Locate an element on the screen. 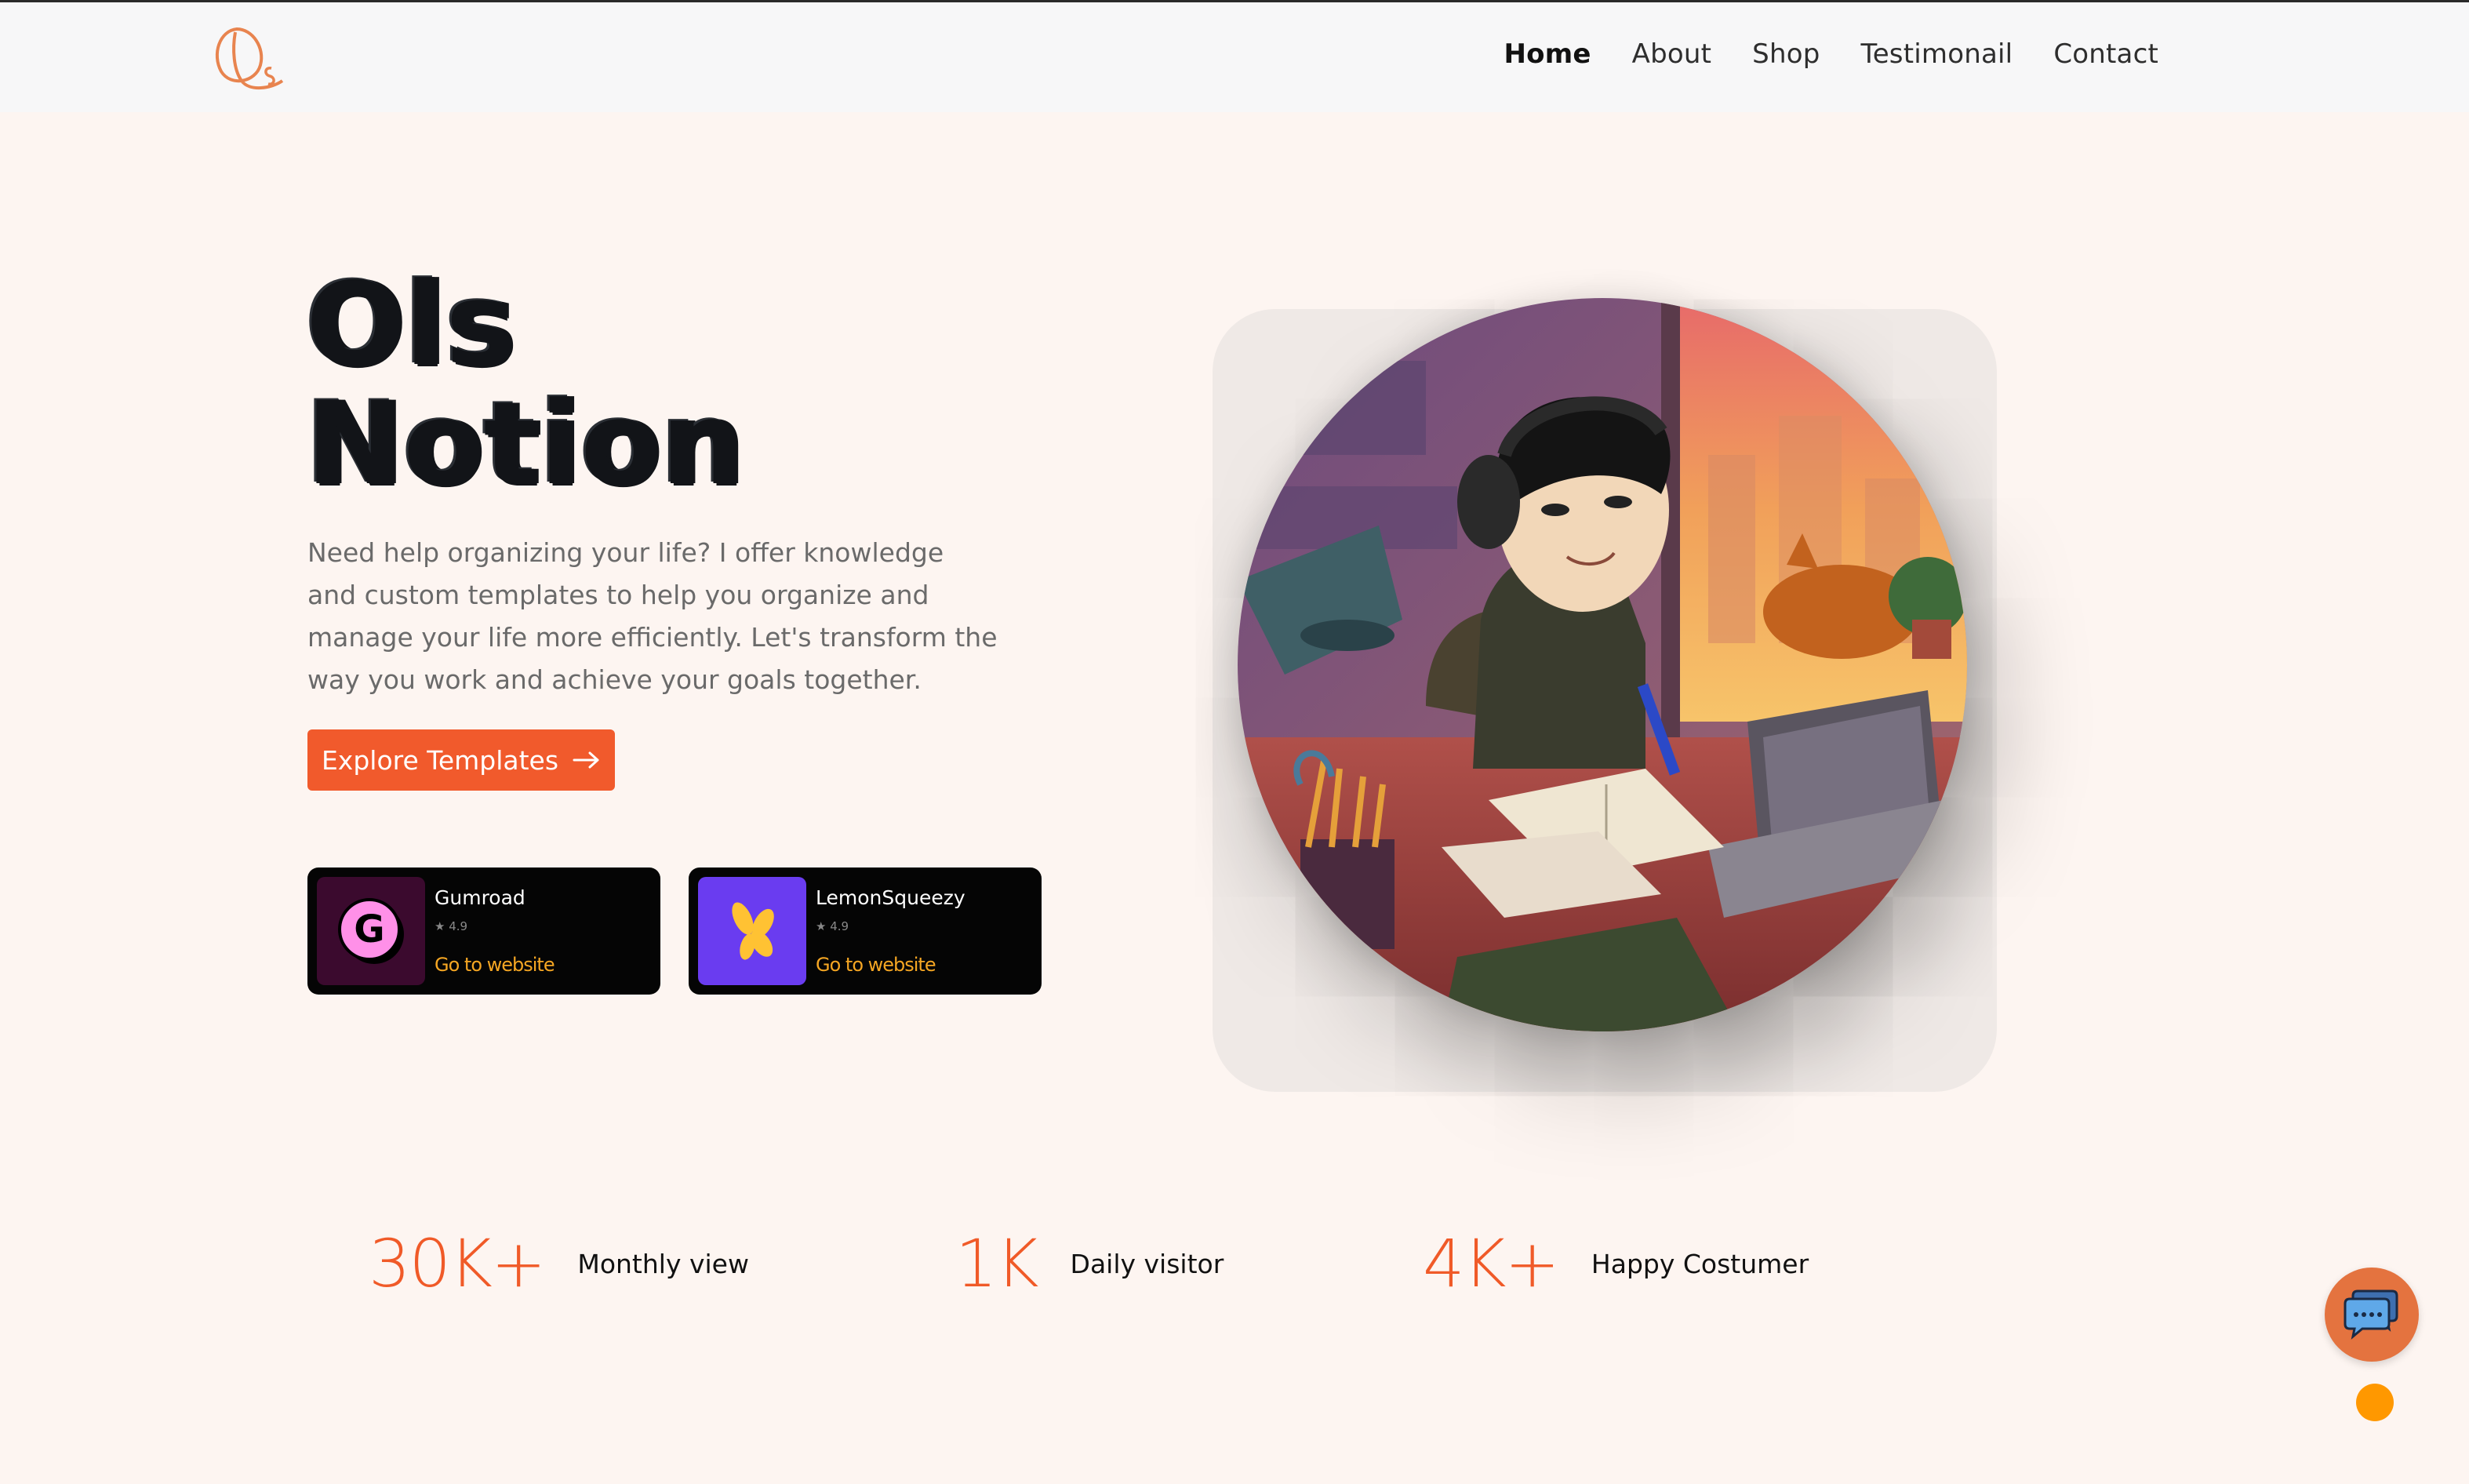  gumroad-logo-icon: G is located at coordinates (371, 931).